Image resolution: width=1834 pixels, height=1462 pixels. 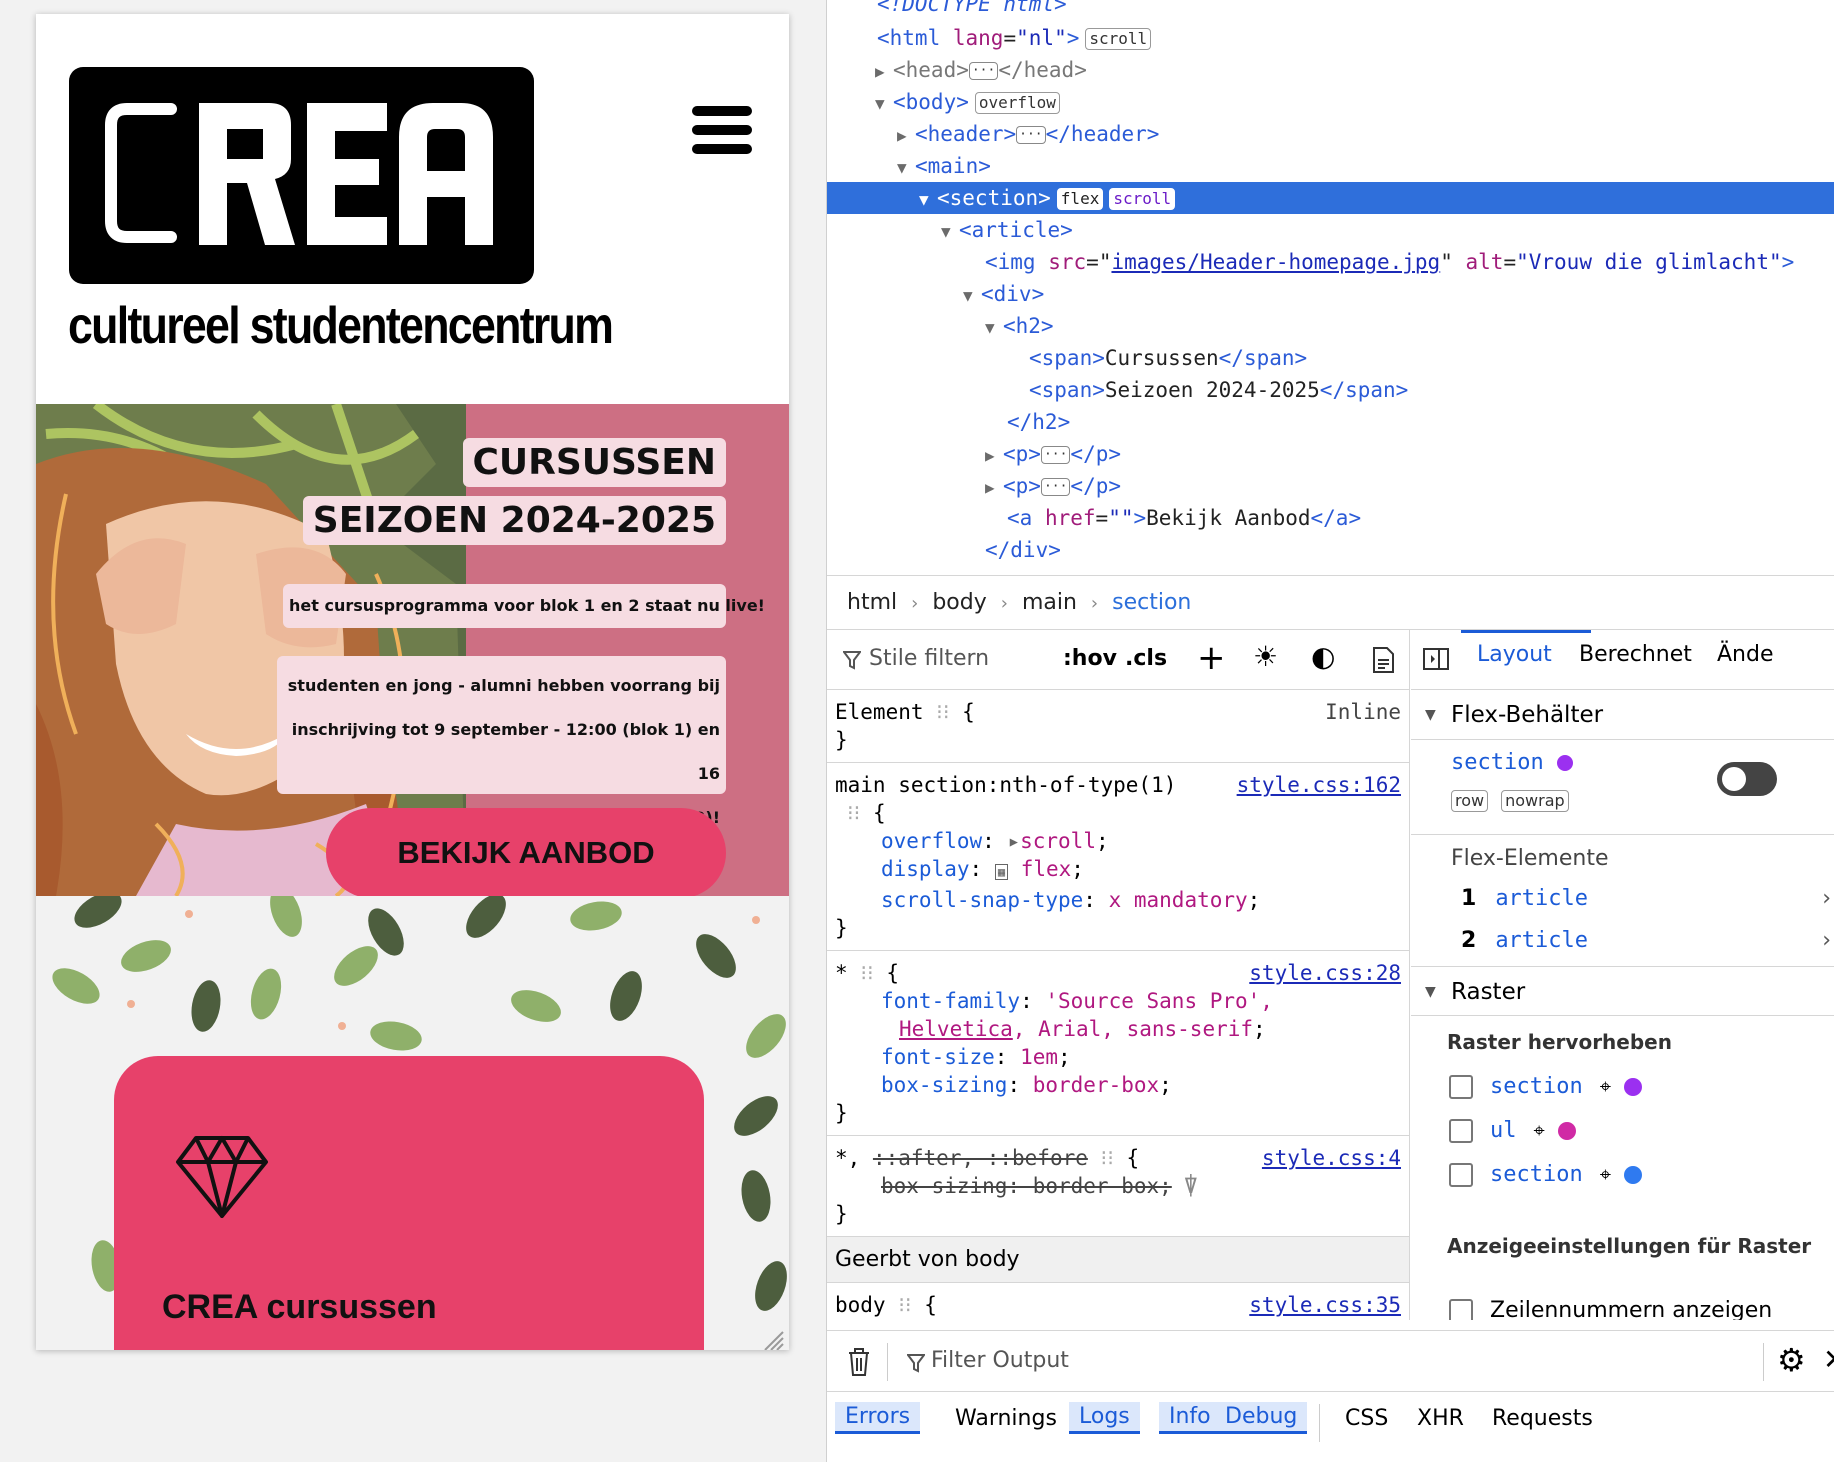 What do you see at coordinates (1330, 10) in the screenshot?
I see `dom-doctype: <!DOCTYPE html>` at bounding box center [1330, 10].